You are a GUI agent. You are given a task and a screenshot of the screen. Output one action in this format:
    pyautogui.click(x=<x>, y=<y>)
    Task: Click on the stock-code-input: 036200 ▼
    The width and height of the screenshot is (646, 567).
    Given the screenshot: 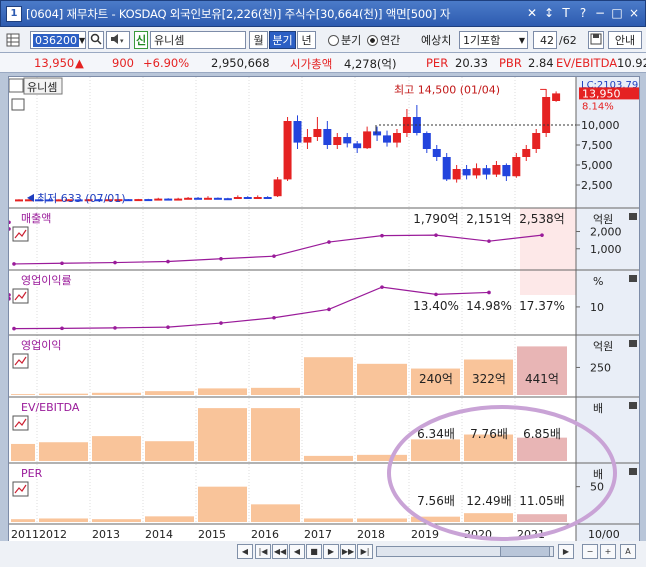 What is the action you would take?
    pyautogui.click(x=58, y=40)
    